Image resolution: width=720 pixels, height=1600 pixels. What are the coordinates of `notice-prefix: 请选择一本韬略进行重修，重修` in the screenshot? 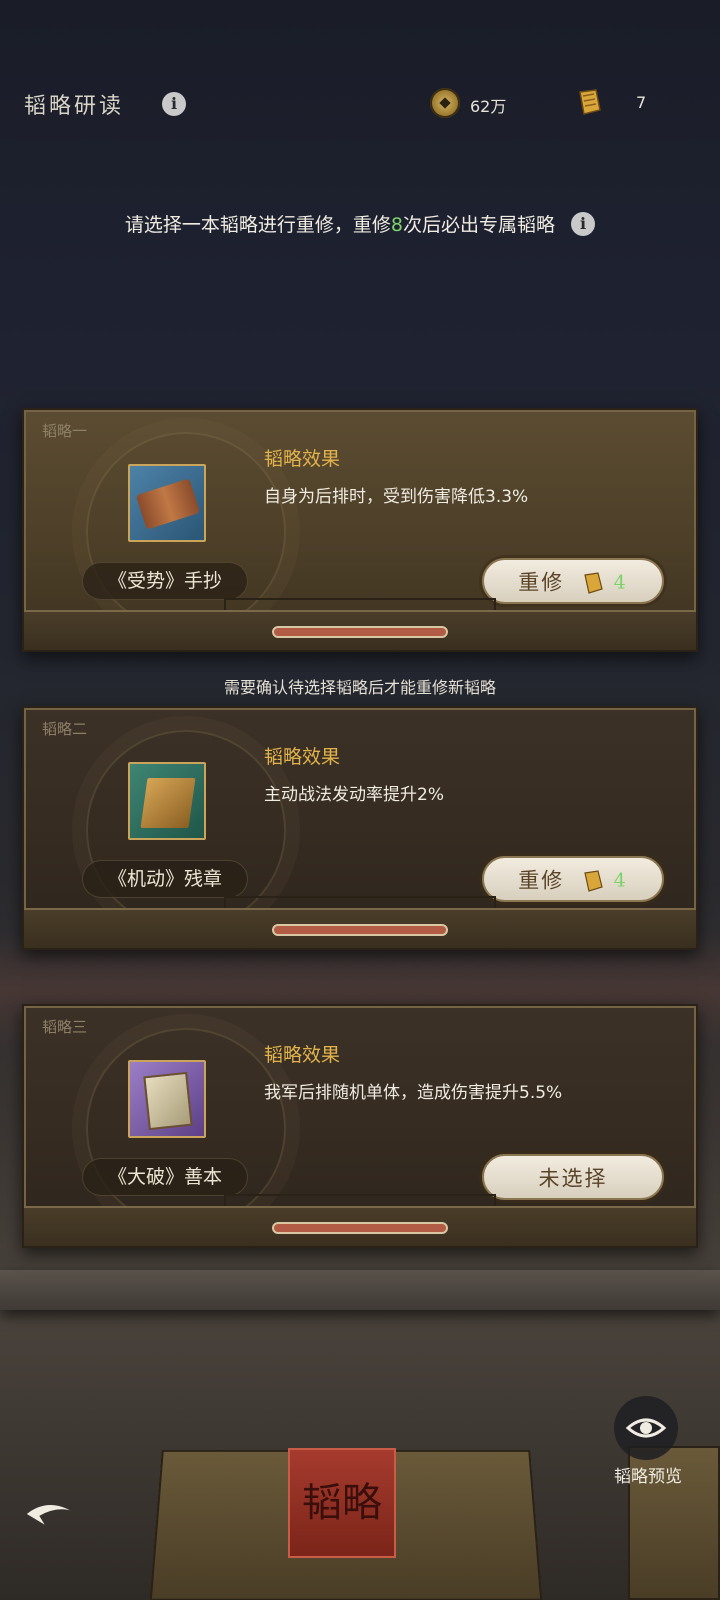 It's located at (258, 225).